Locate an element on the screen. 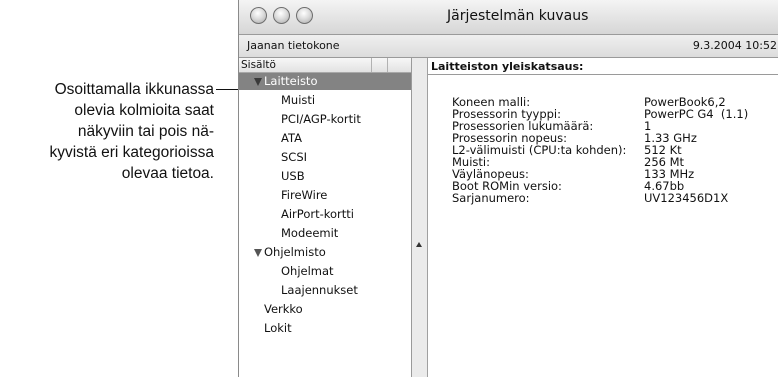 Image resolution: width=778 pixels, height=377 pixels. outline-item-label: FireWire is located at coordinates (304, 195).